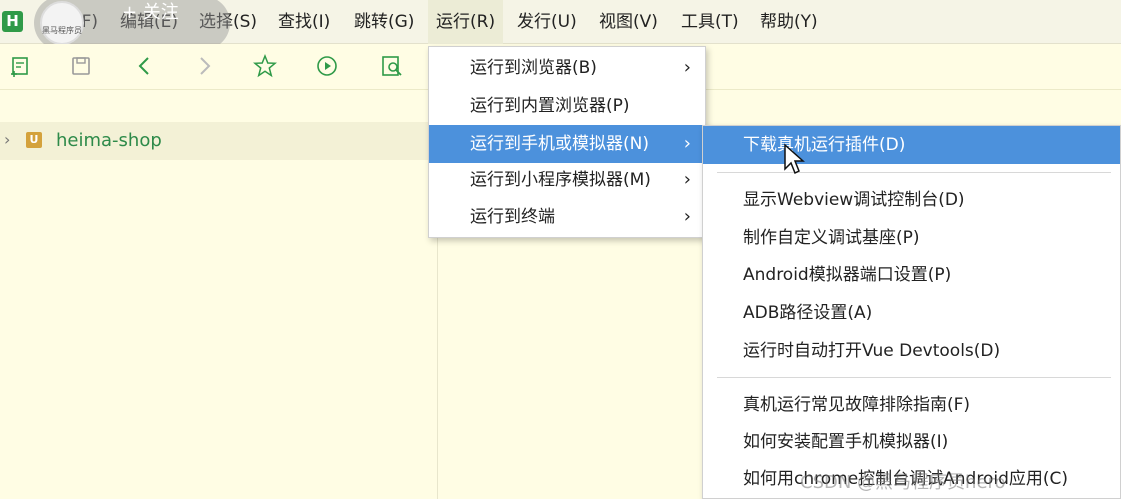 This screenshot has width=1121, height=499. Describe the element at coordinates (903, 482) in the screenshot. I see `watermark-text: CSDN @黑马程序员hero` at that location.